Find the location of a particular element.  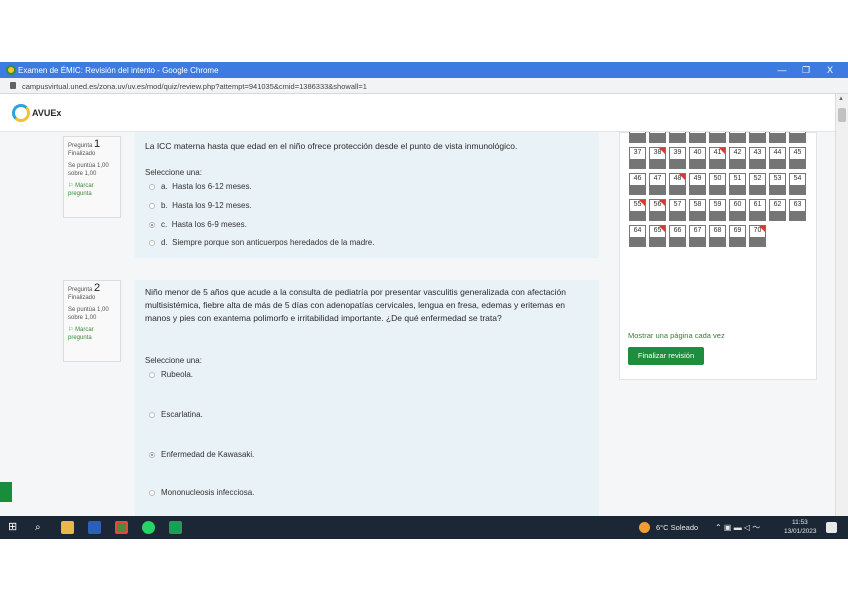

nav-question-35: 35 is located at coordinates (777, 137).